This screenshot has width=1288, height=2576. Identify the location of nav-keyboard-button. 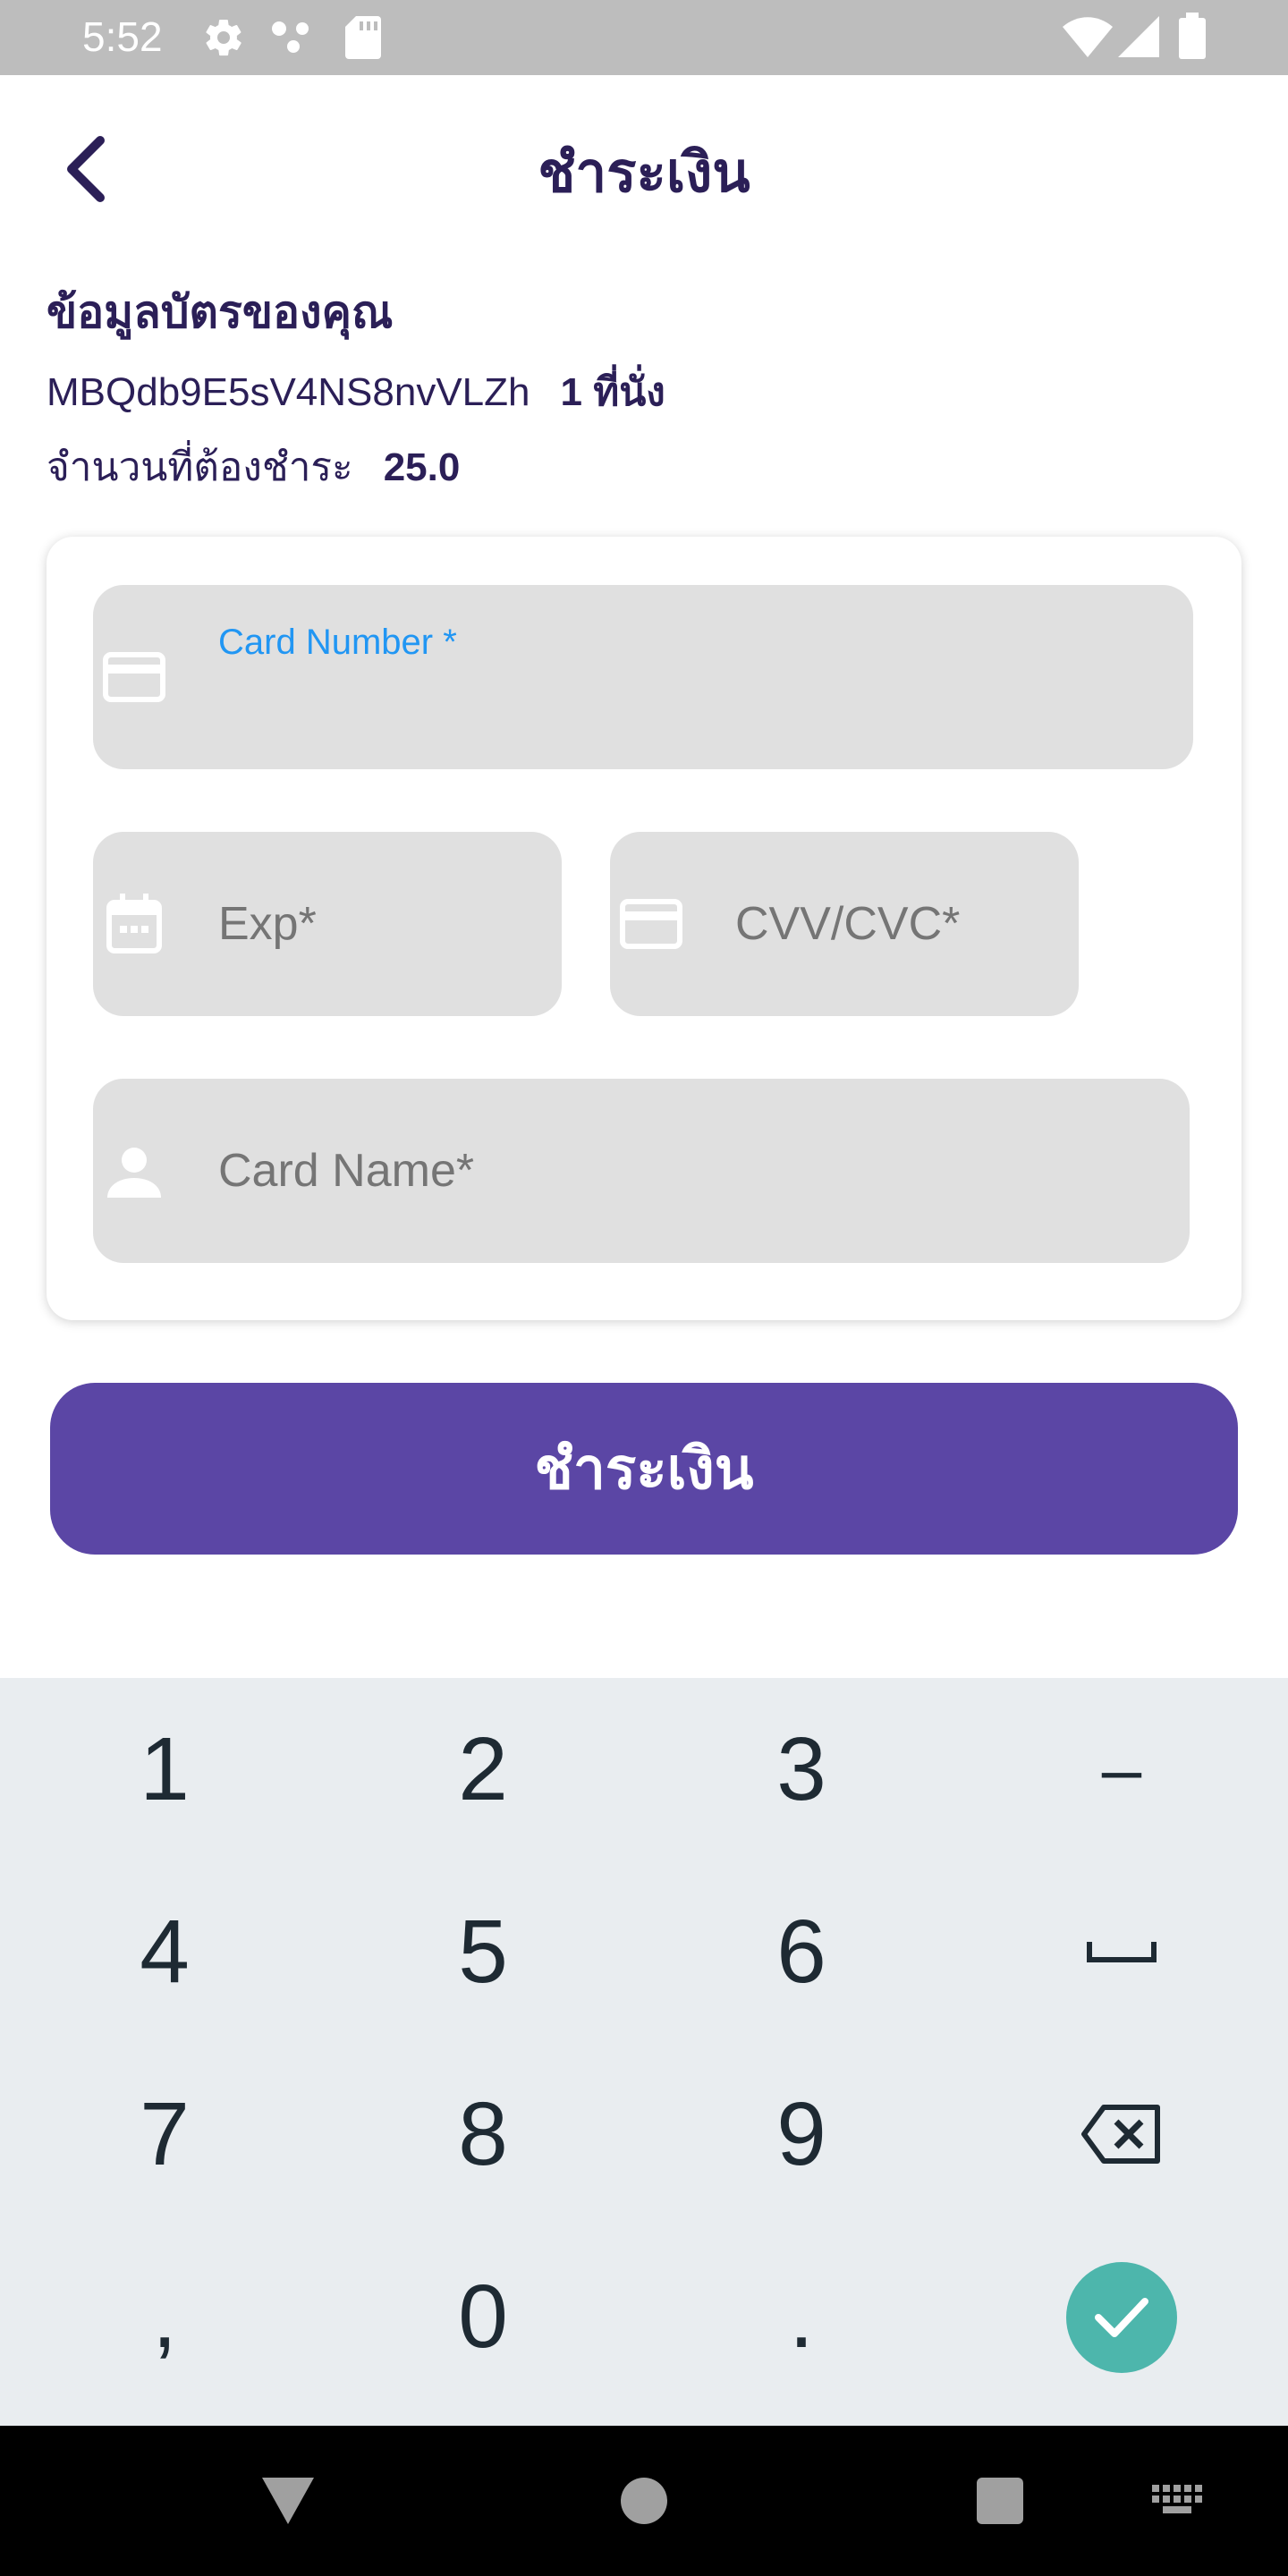
(1177, 2501).